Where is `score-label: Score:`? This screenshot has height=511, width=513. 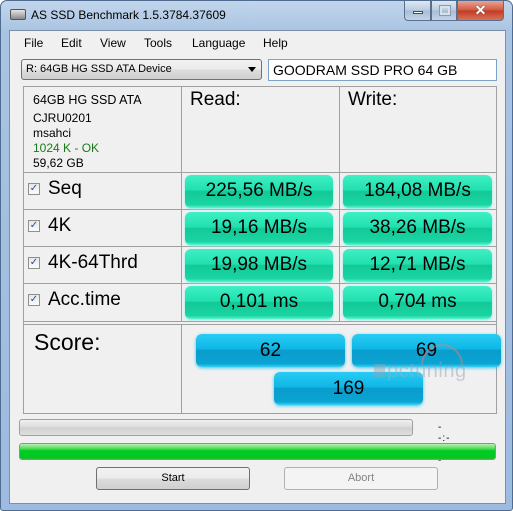 score-label: Score: is located at coordinates (67, 342).